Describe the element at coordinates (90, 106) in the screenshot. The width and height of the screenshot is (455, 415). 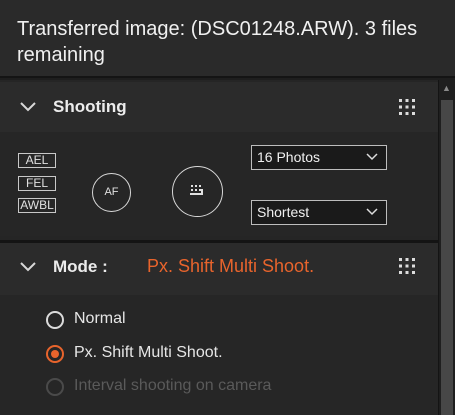
I see `shooting-title: Shooting` at that location.